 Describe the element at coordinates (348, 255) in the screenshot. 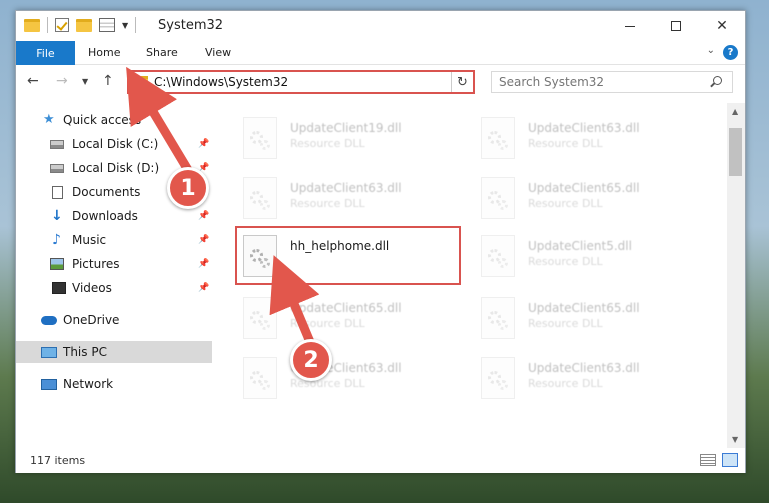

I see `highlight-file-box` at that location.